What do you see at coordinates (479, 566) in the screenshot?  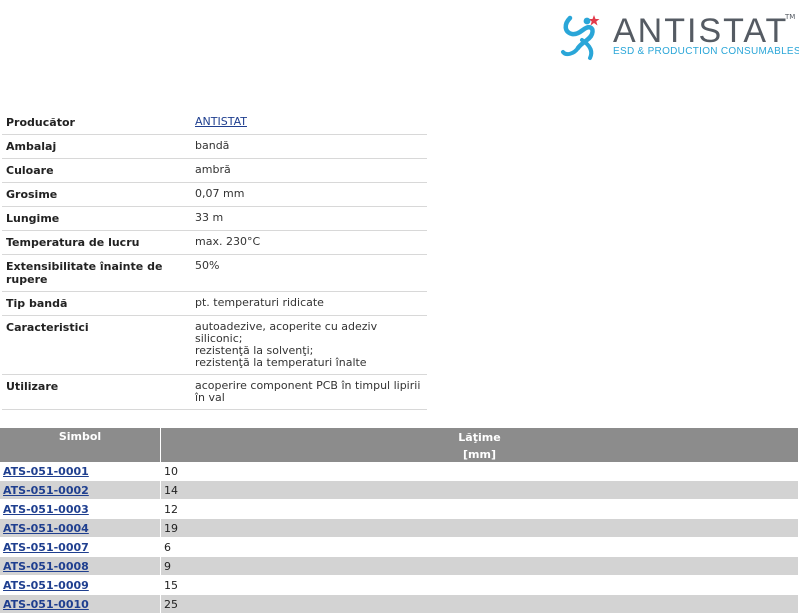 I see `width-value: 9` at bounding box center [479, 566].